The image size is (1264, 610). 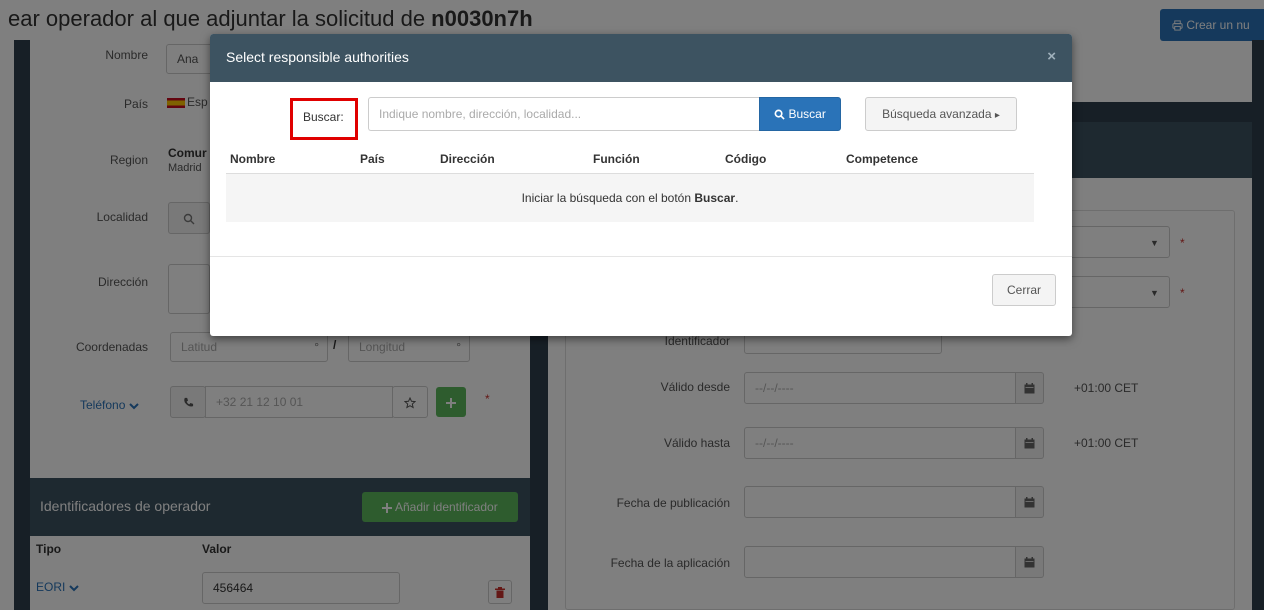 I want to click on search-label: Buscar:, so click(x=323, y=117).